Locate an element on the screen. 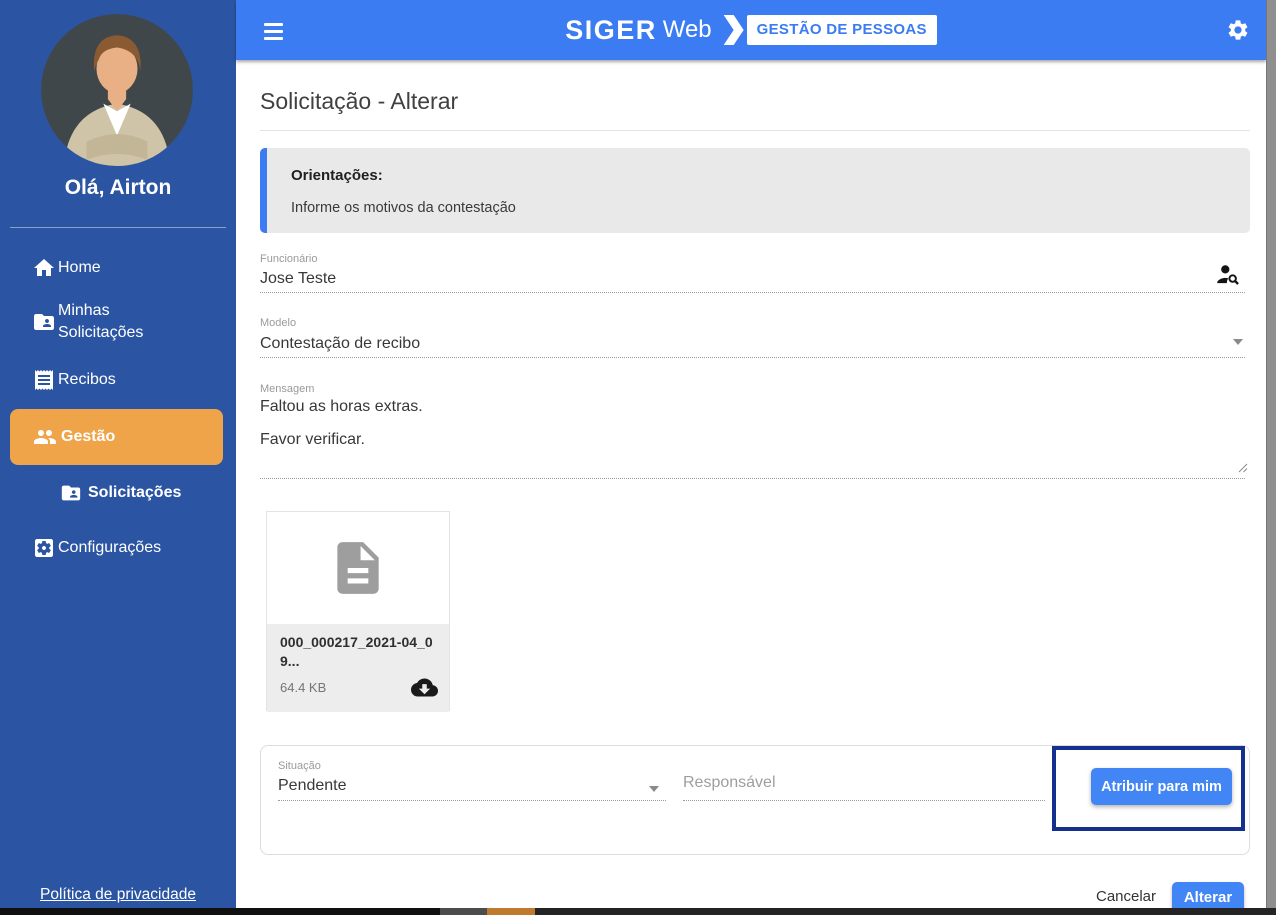 This screenshot has height=915, width=1276. sidebar-item-label: Home is located at coordinates (79, 267).